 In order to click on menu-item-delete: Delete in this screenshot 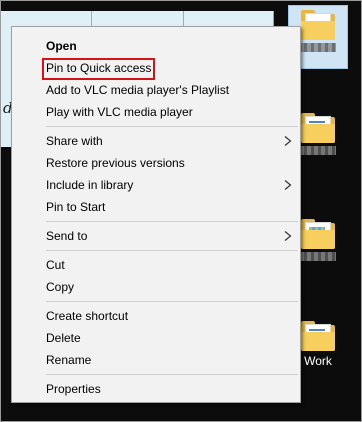, I will do `click(156, 338)`.